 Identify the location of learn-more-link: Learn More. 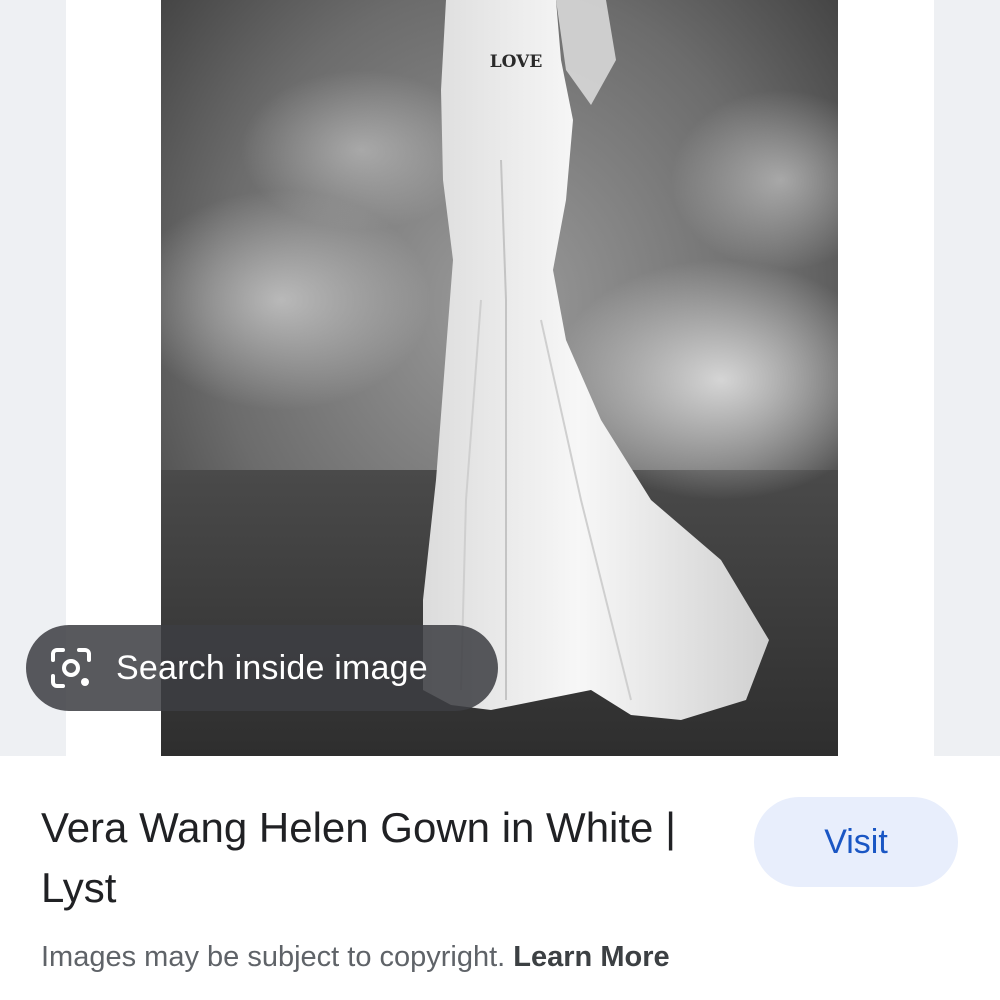
(591, 957).